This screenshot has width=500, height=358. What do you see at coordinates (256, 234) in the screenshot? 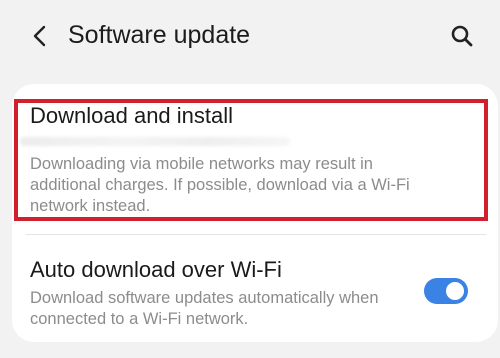
I see `divider` at bounding box center [256, 234].